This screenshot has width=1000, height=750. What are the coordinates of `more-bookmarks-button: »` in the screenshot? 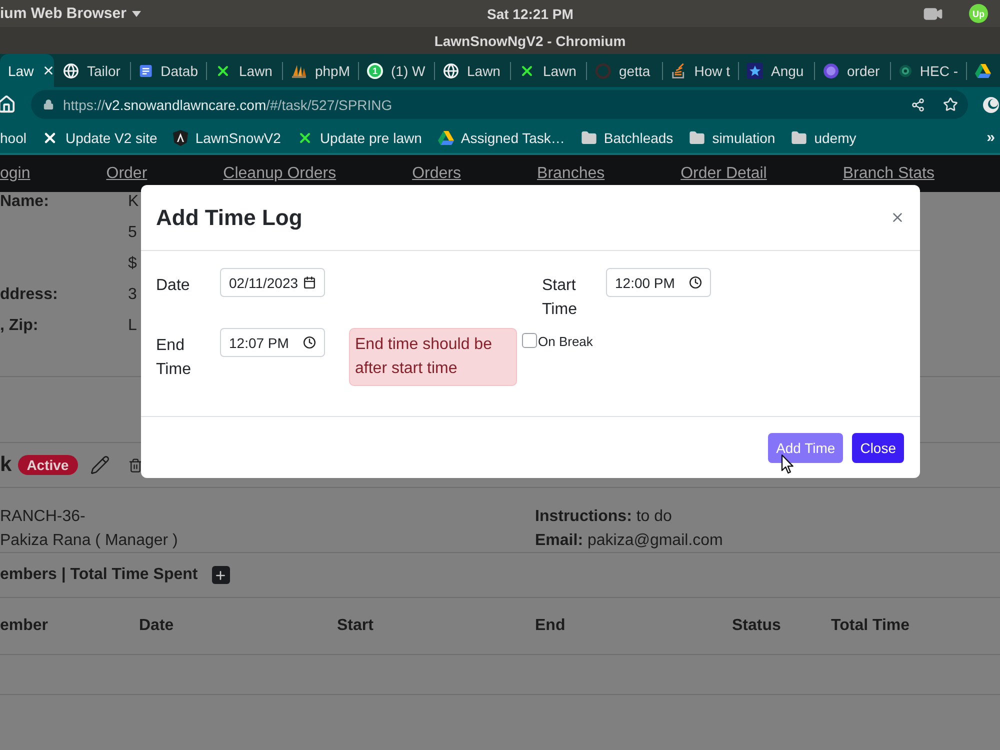 It's located at (990, 137).